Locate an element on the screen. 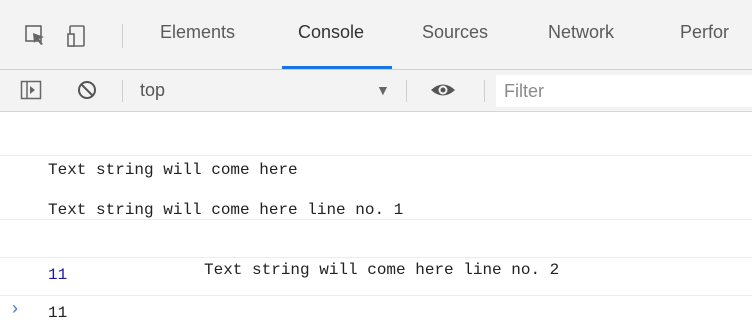 The height and width of the screenshot is (331, 752). console-toolbar: top ▼ is located at coordinates (376, 91).